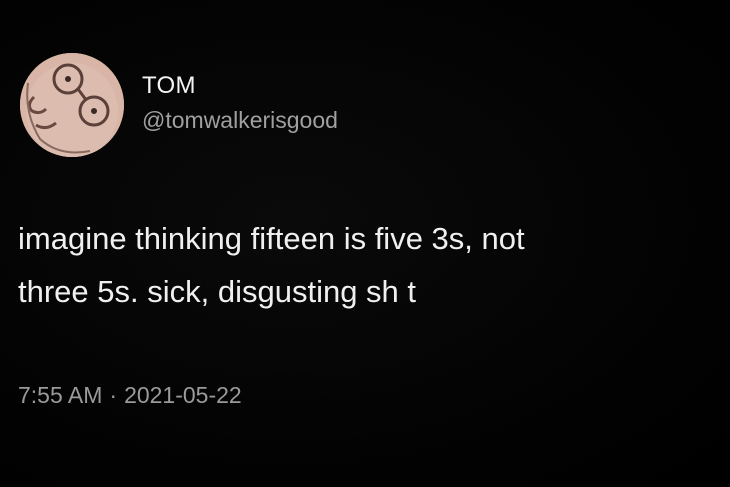 This screenshot has height=487, width=730. What do you see at coordinates (240, 120) in the screenshot?
I see `user-handle: @tomwalkerisgood` at bounding box center [240, 120].